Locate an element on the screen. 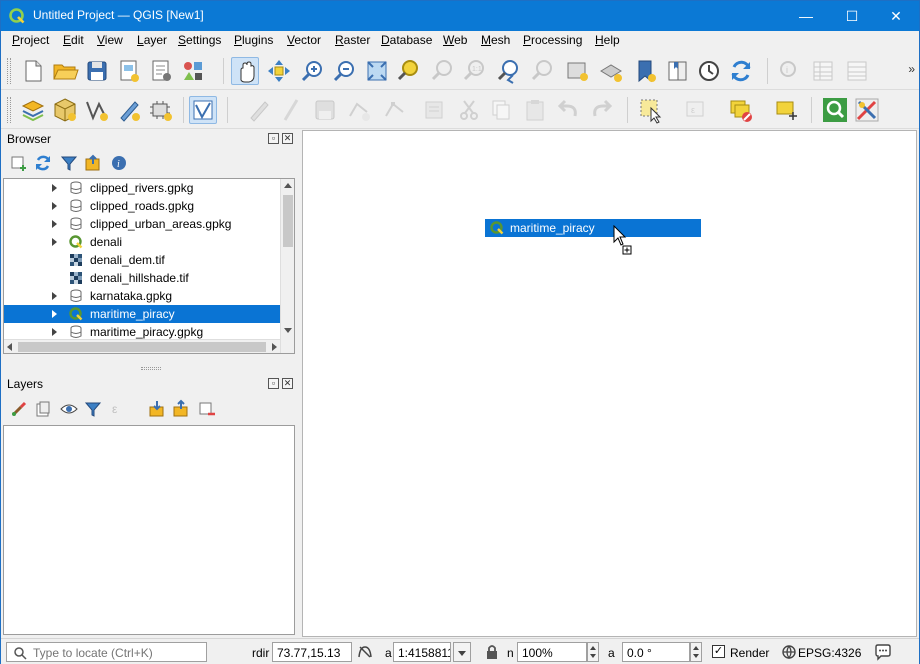  vertex-tool-icon is located at coordinates (395, 110).